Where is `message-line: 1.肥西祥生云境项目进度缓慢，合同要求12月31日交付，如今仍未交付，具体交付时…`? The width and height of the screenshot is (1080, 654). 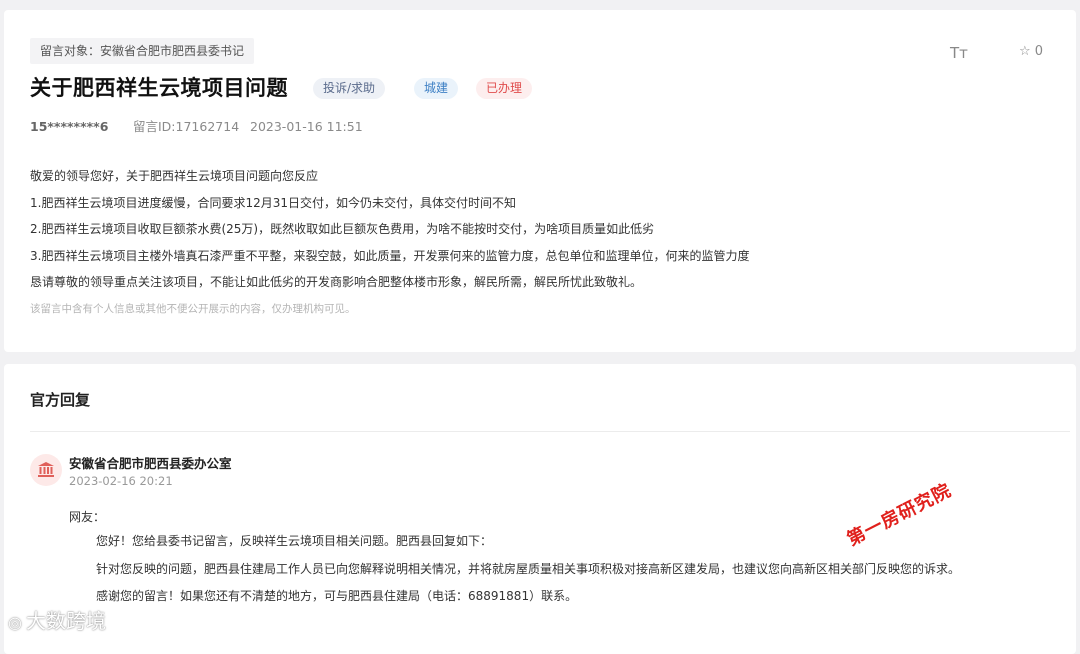
message-line: 1.肥西祥生云境项目进度缓慢，合同要求12月31日交付，如今仍未交付，具体交付时… is located at coordinates (273, 202).